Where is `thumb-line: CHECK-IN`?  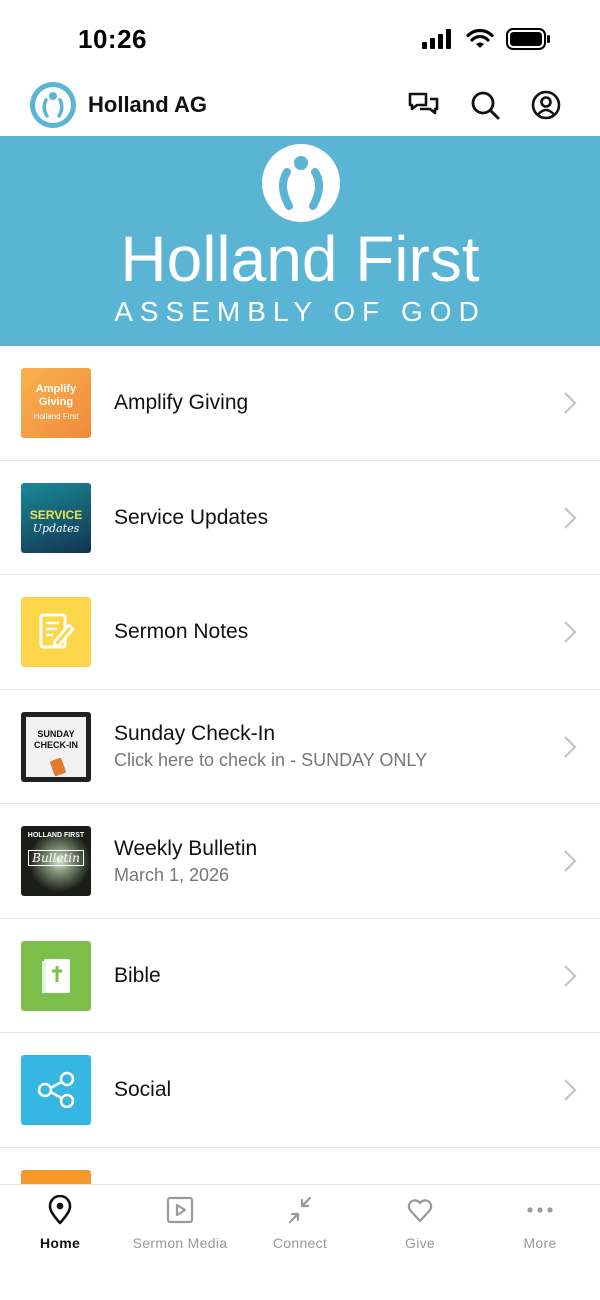 thumb-line: CHECK-IN is located at coordinates (56, 744).